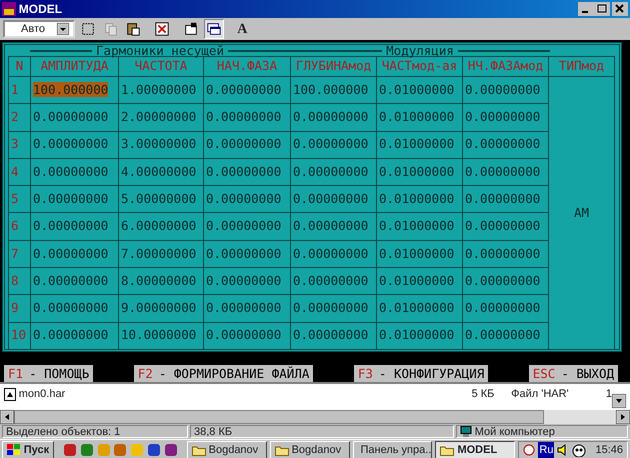 The width and height of the screenshot is (630, 458). What do you see at coordinates (609, 394) in the screenshot?
I see `file-date: 1` at bounding box center [609, 394].